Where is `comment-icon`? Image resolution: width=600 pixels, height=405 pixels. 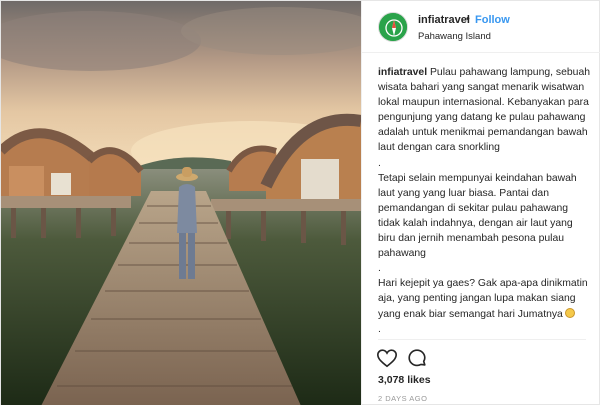 comment-icon is located at coordinates (417, 358).